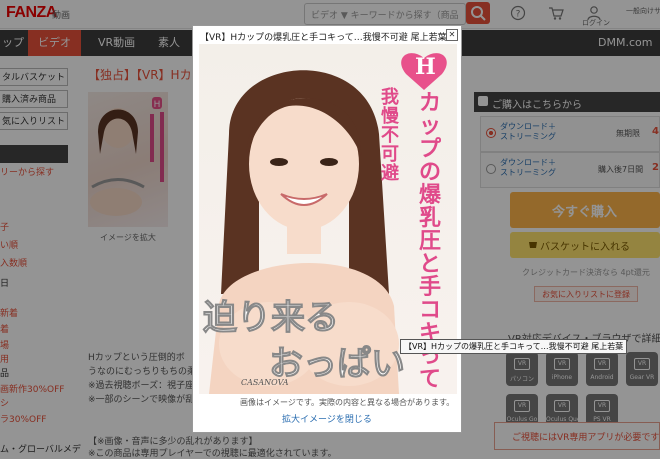 The height and width of the screenshot is (459, 660). What do you see at coordinates (323, 38) in the screenshot?
I see `modal-title: 【VR】Hカップの爆乳圧と手コキって…我慢不可避 尾上若葉` at bounding box center [323, 38].